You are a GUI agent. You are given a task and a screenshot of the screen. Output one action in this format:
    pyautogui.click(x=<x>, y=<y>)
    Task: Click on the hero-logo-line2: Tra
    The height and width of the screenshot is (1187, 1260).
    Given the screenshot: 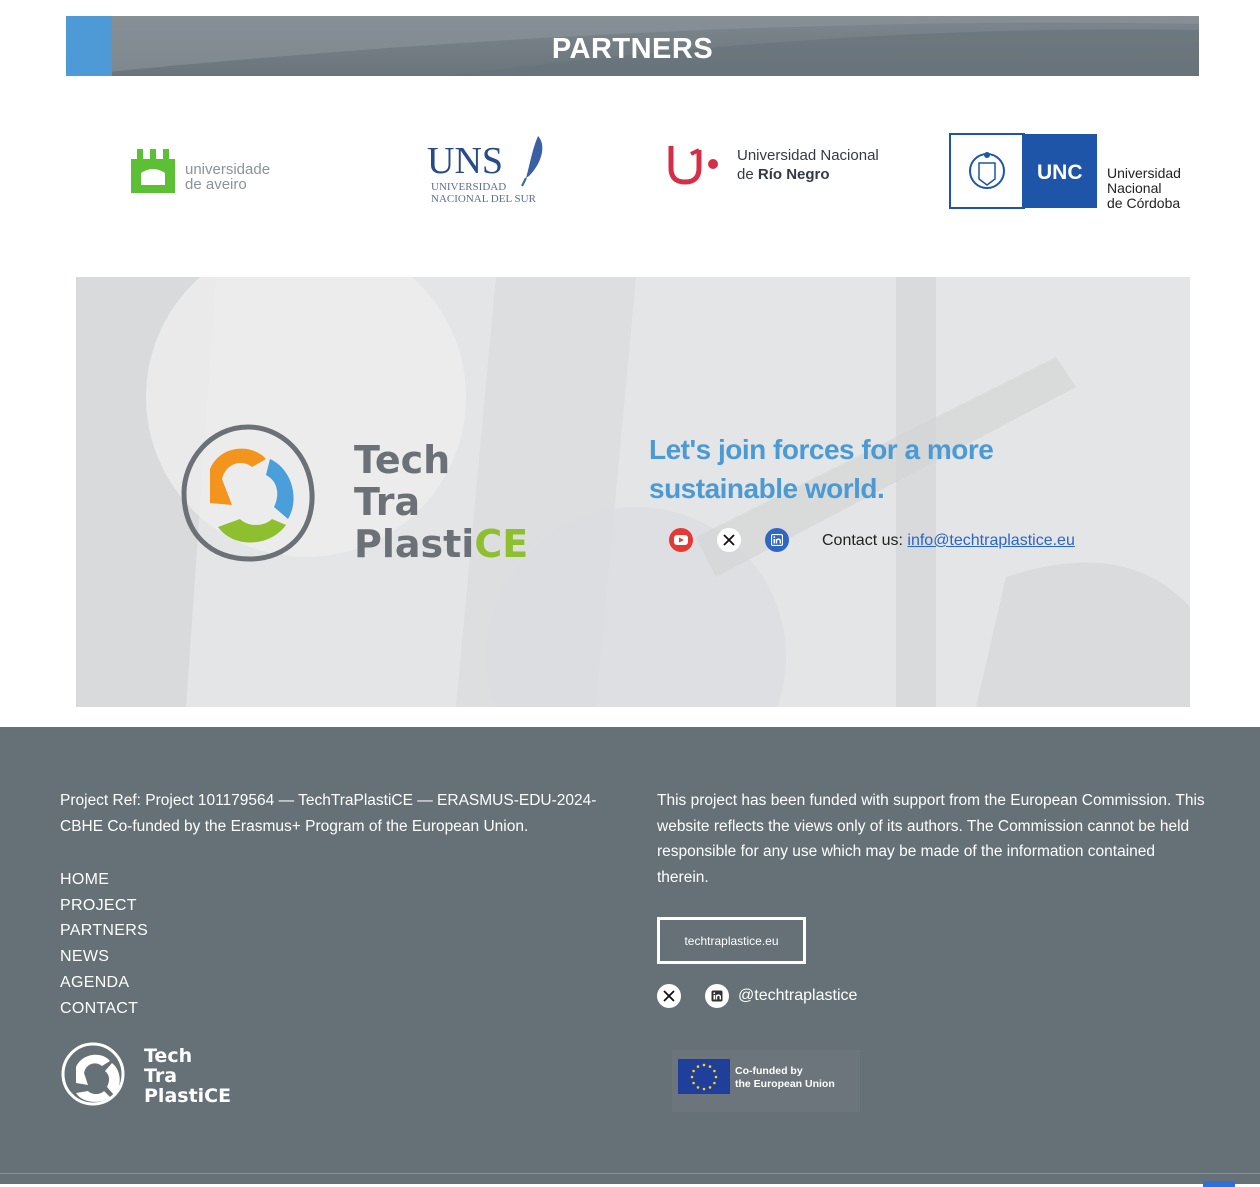 What is the action you would take?
    pyautogui.click(x=387, y=502)
    